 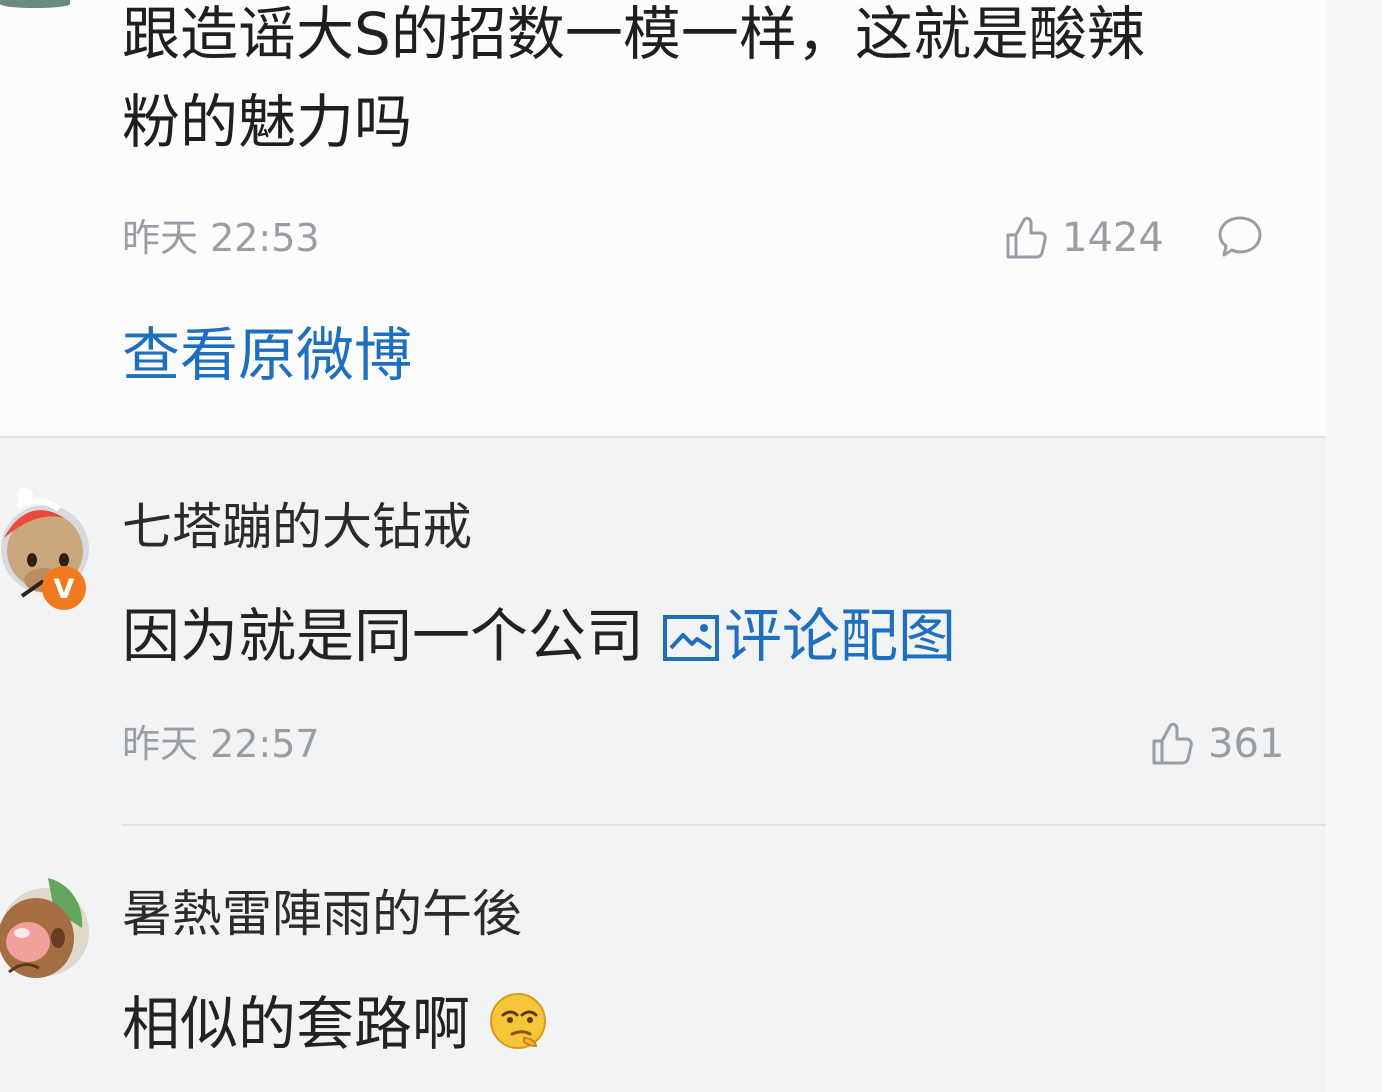 I want to click on commenter-avatar-capybara-santa: V, so click(x=45, y=548).